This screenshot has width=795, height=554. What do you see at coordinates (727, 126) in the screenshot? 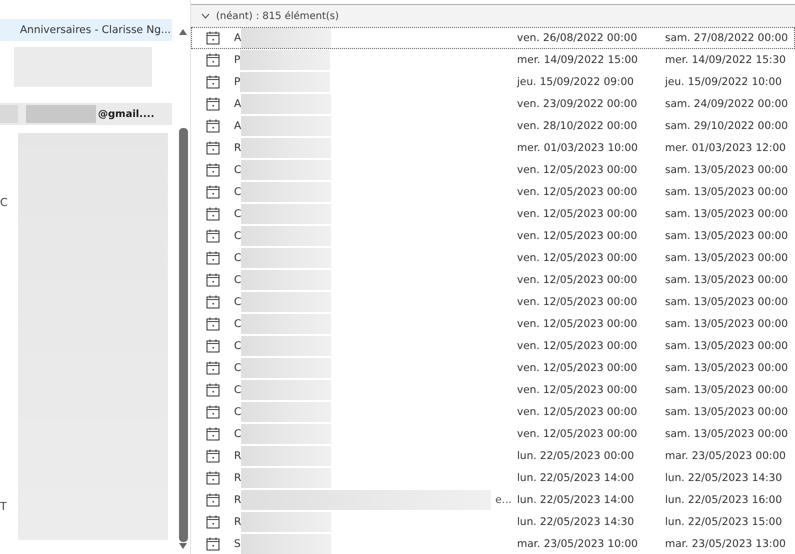
I see `end-date: sam. 29/10/2022 00:00` at bounding box center [727, 126].